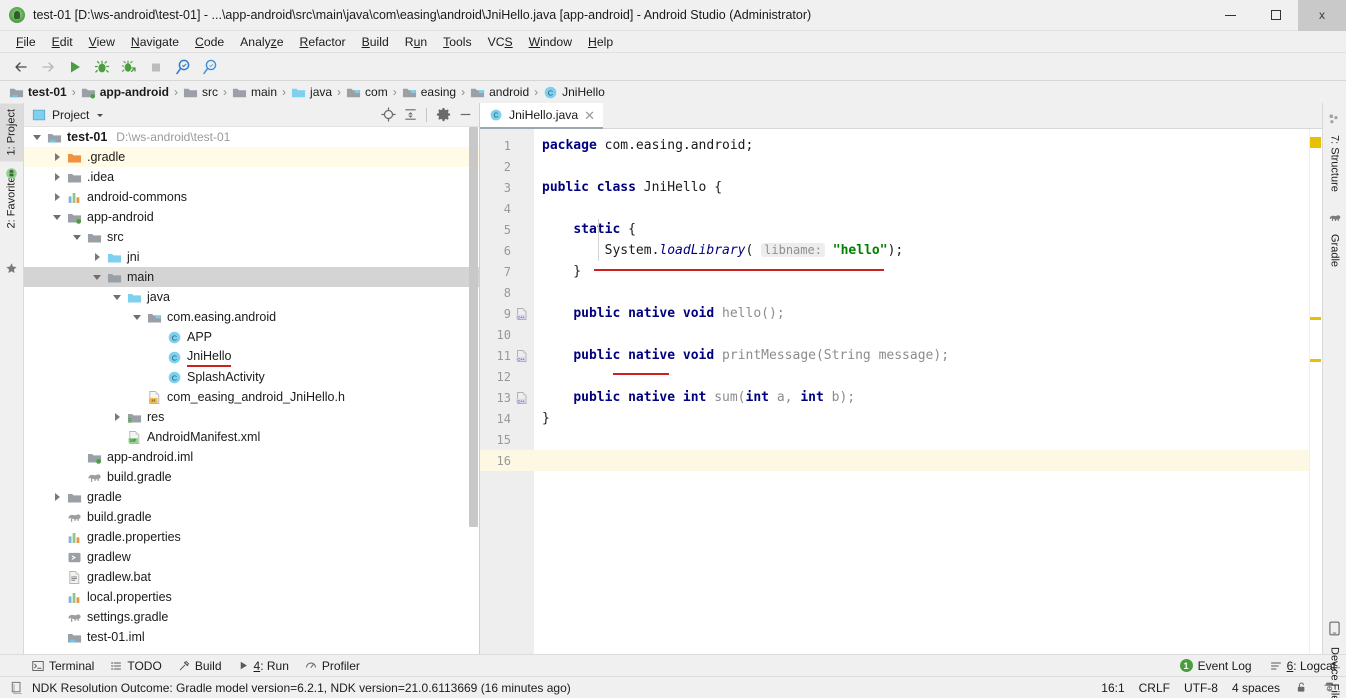  Describe the element at coordinates (102, 42) in the screenshot. I see `menu-view: View` at that location.